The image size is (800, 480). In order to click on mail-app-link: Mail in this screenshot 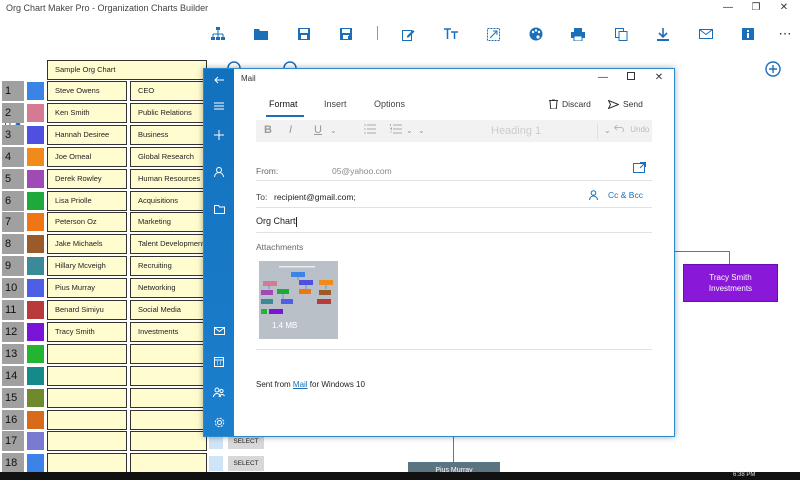, I will do `click(300, 384)`.